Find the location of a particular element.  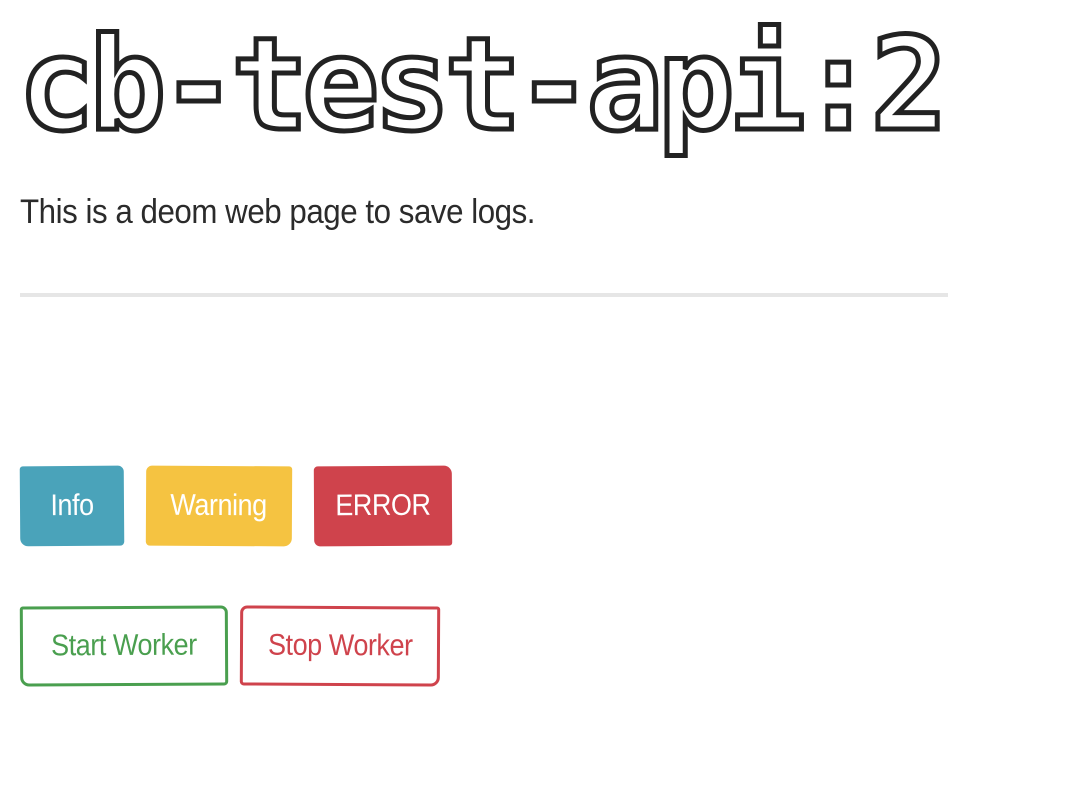

start-worker-button: Start Worker is located at coordinates (124, 646).